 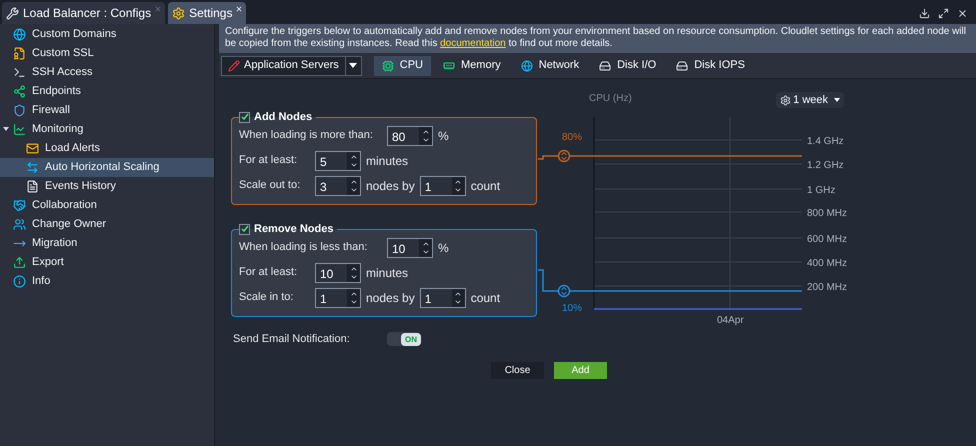 I want to click on wrench-icon, so click(x=12, y=13).